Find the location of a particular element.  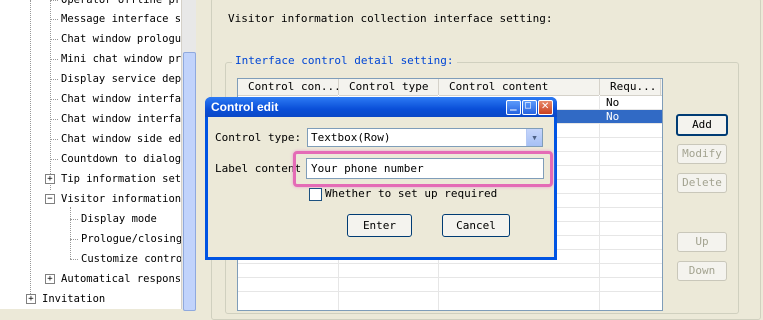

group-title: Interface control detail setting: is located at coordinates (344, 60).